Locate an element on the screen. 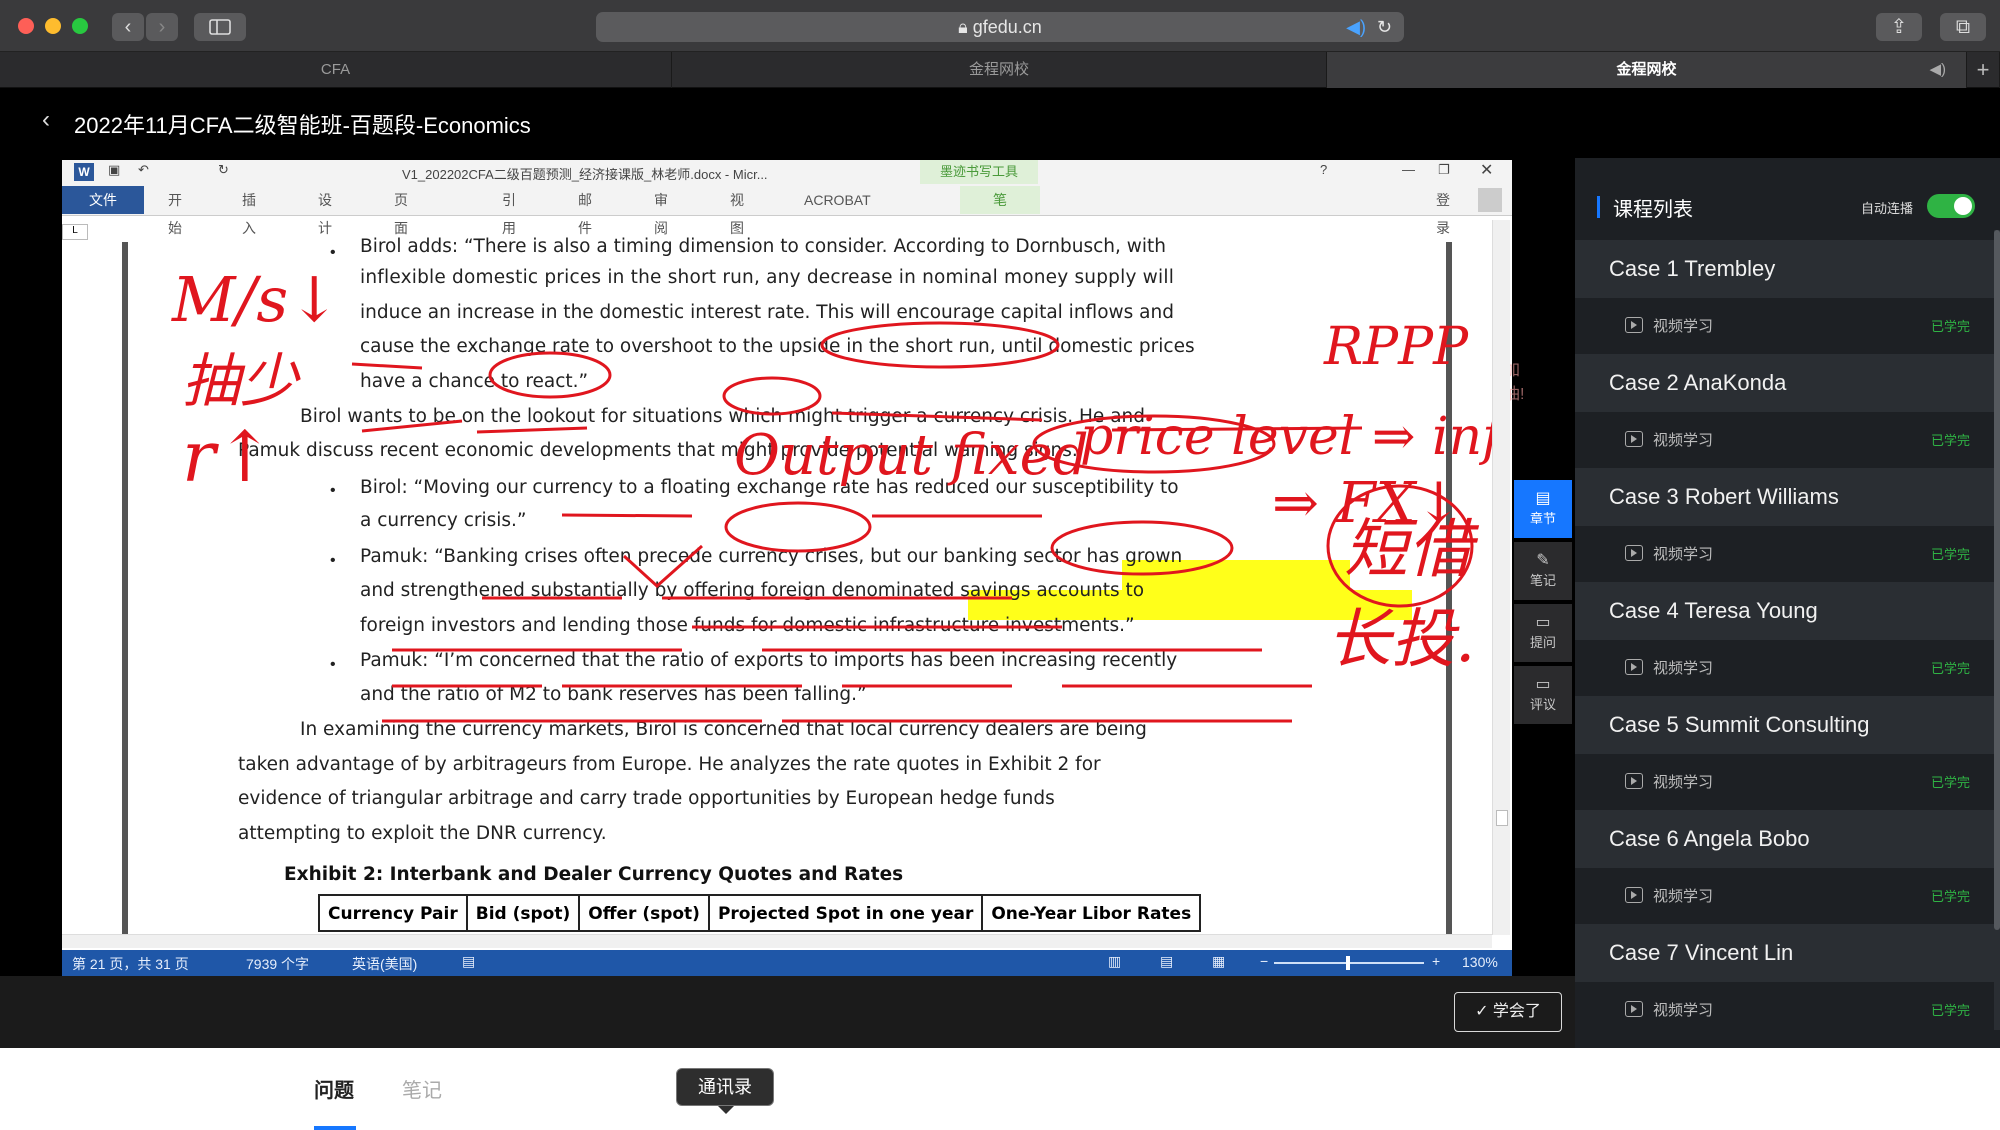  vertical-scrollbar is located at coordinates (1501, 577).